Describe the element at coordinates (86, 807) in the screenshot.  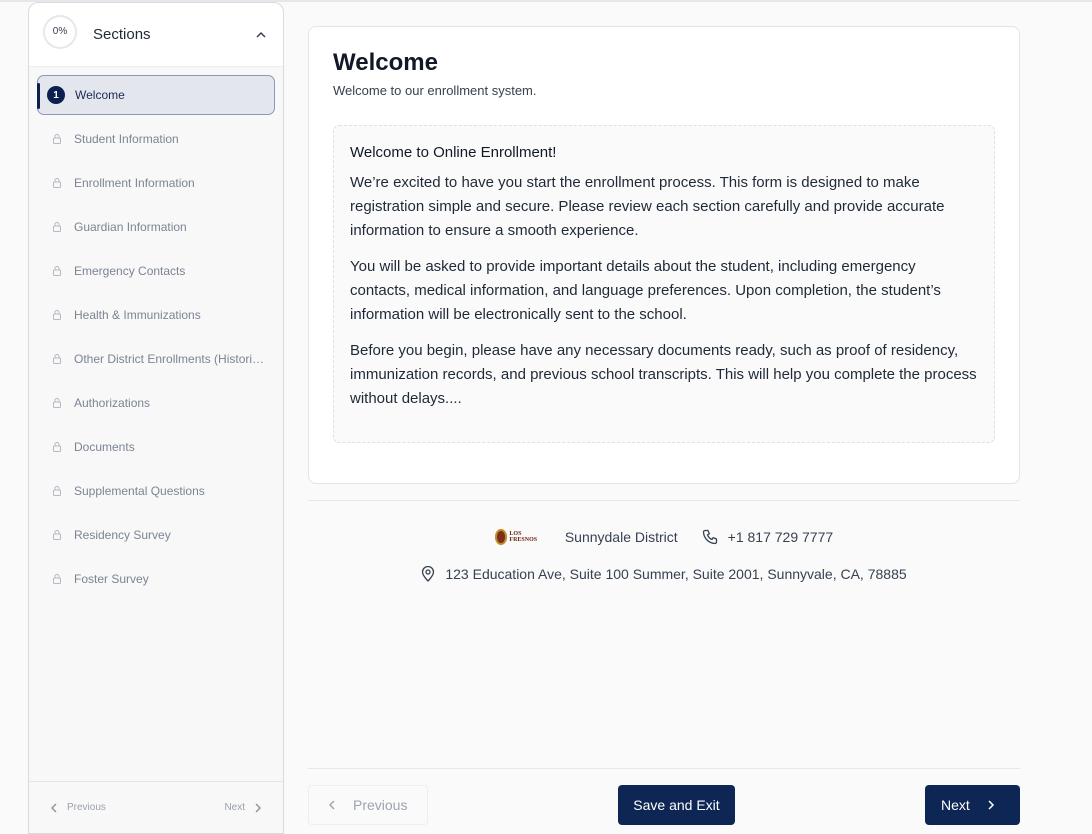
I see `sidebar-previous-label: Previous` at that location.